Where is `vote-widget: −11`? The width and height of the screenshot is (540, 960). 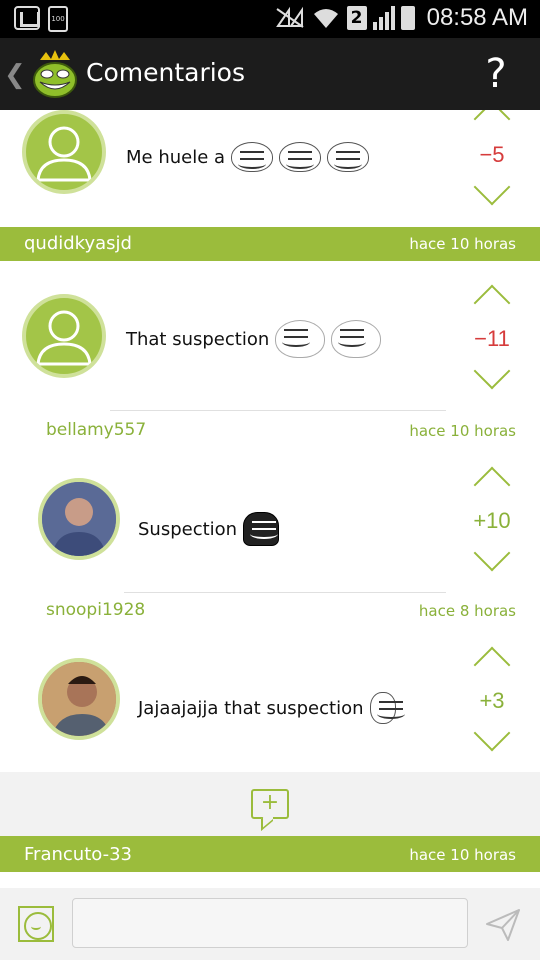 vote-widget: −11 is located at coordinates (492, 337).